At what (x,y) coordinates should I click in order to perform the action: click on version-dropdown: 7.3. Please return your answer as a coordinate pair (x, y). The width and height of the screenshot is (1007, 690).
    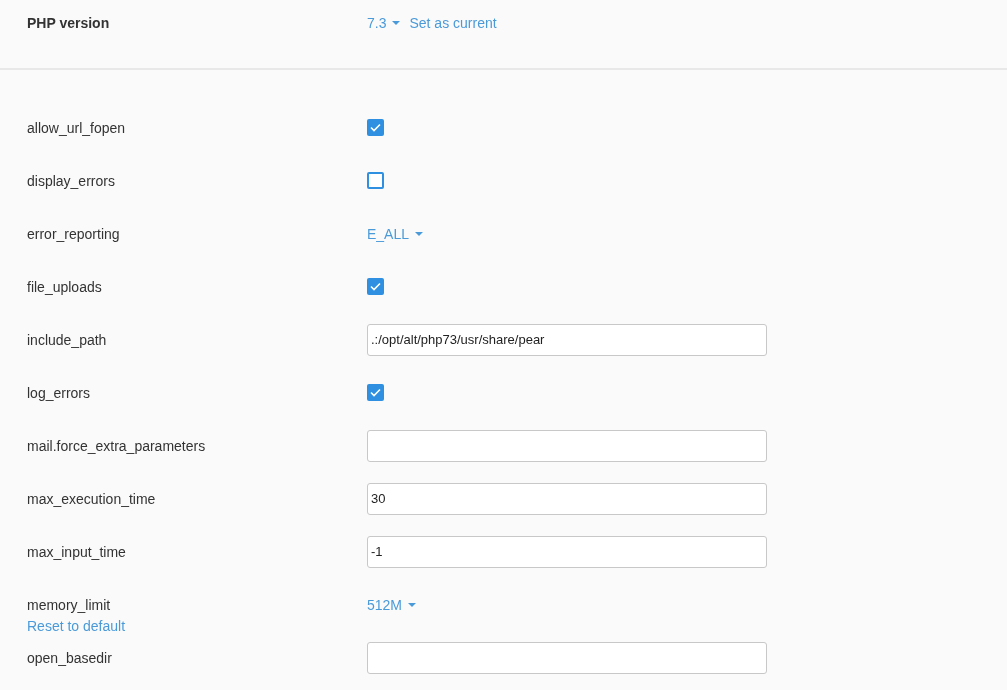
    Looking at the image, I should click on (384, 23).